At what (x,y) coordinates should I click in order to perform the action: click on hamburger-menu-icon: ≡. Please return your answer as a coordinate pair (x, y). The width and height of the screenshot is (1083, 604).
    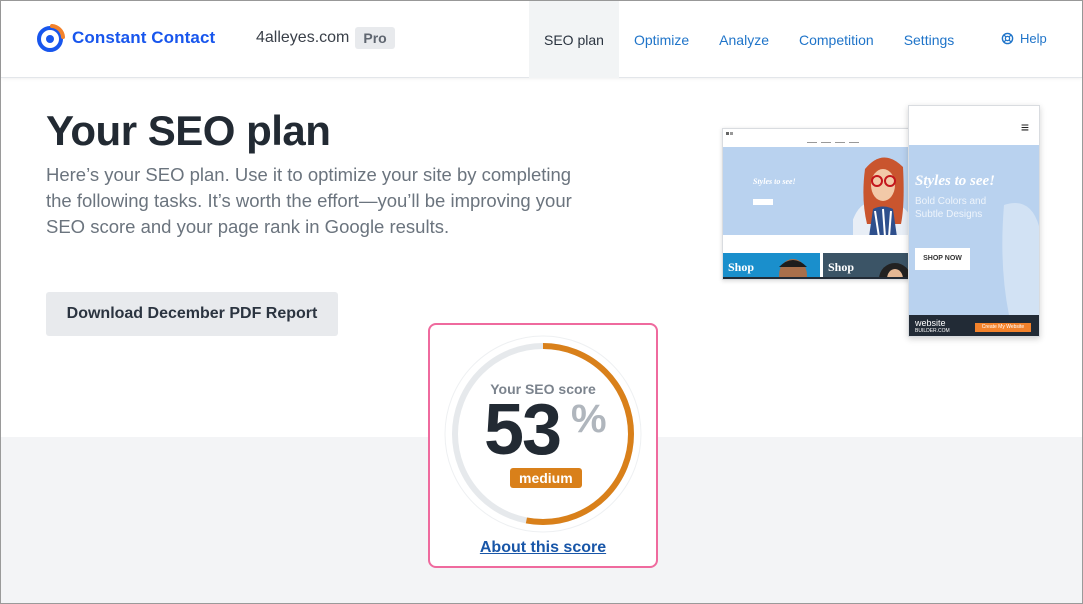
    Looking at the image, I should click on (1024, 127).